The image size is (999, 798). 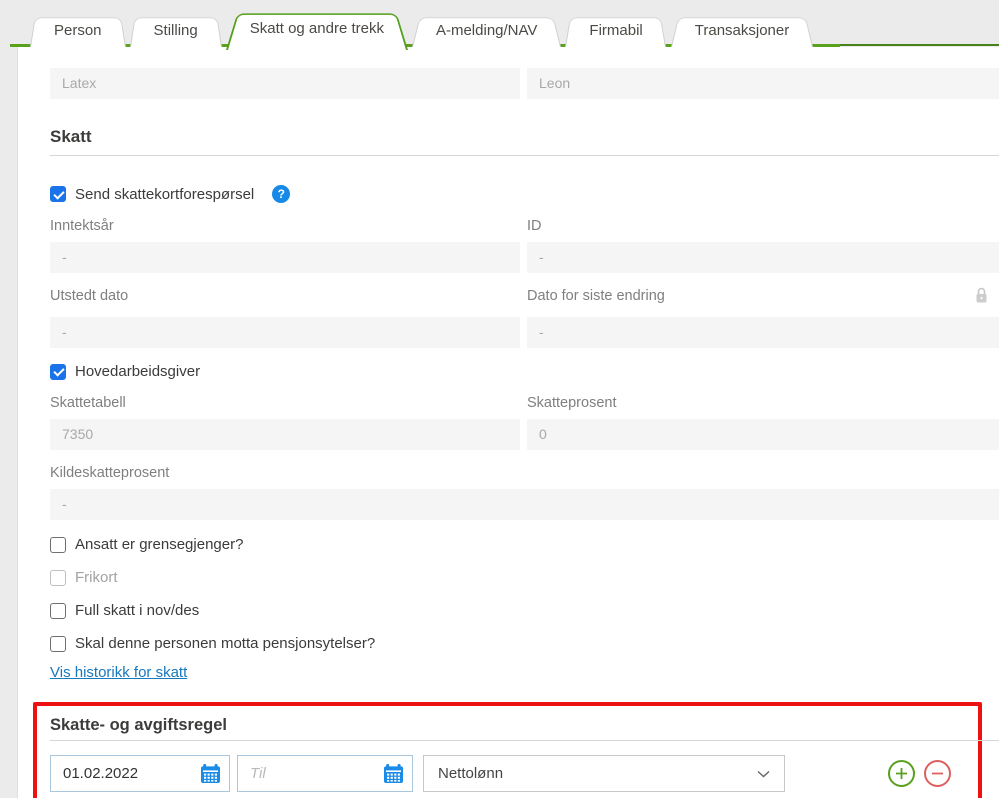 I want to click on checkbox-frikort: Frikort, so click(x=524, y=577).